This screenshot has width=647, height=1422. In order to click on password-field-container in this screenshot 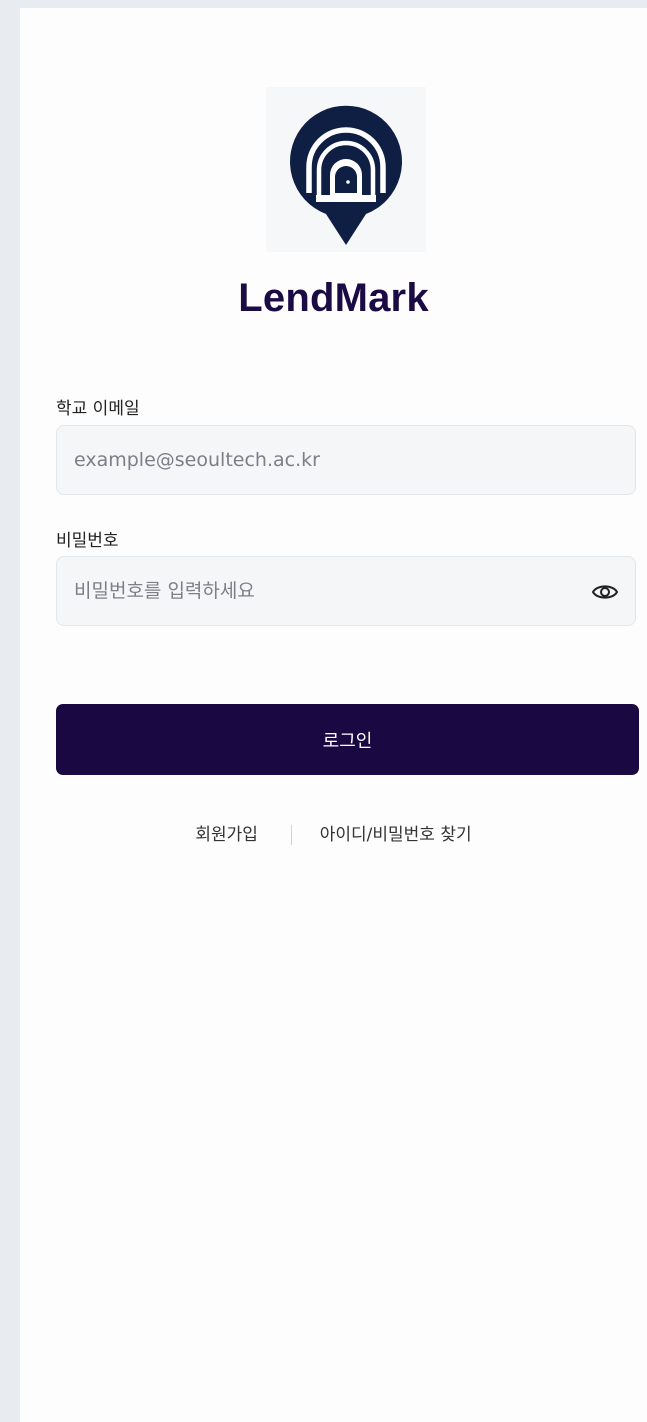, I will do `click(346, 591)`.